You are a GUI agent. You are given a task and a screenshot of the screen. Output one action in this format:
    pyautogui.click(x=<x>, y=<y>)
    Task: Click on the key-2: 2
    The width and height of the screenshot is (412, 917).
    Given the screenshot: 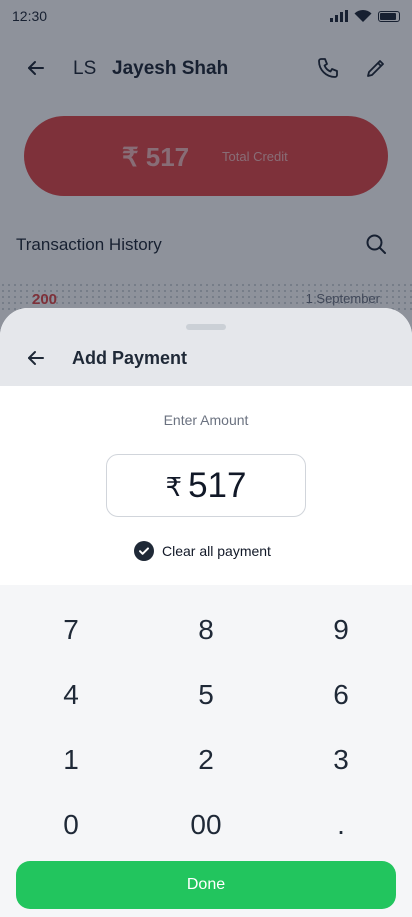 What is the action you would take?
    pyautogui.click(x=206, y=759)
    